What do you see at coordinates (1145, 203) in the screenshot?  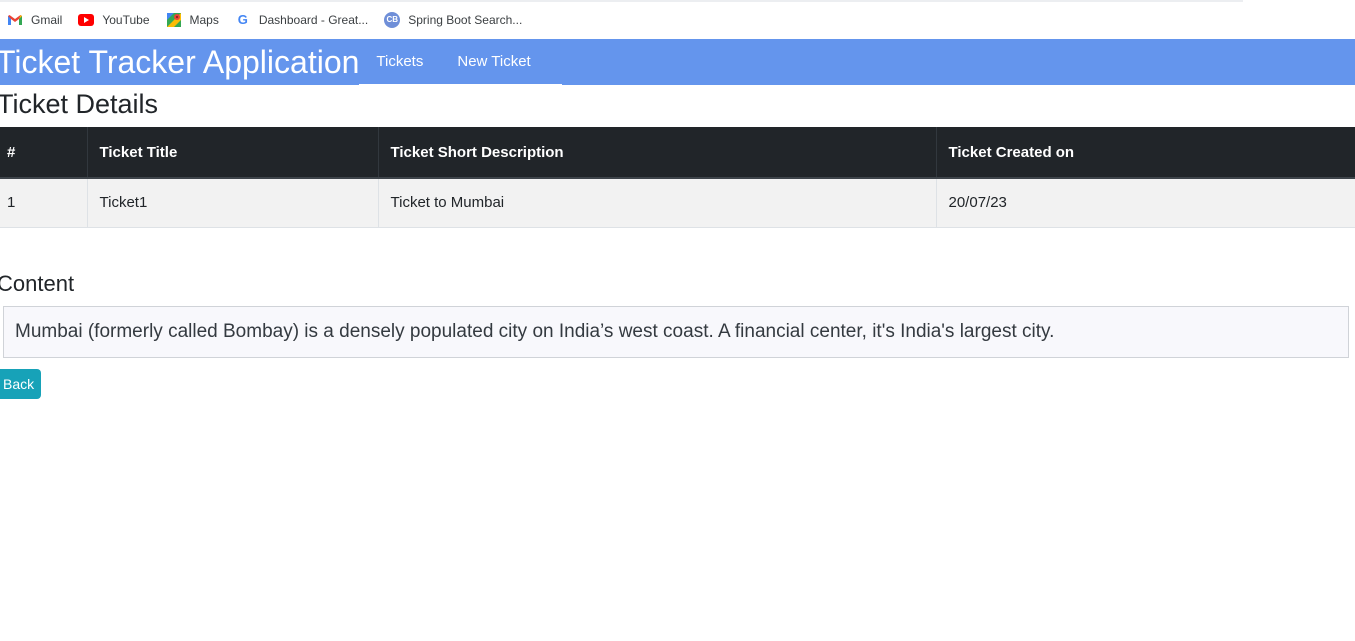 I see `cell-created-on: 20/07/23` at bounding box center [1145, 203].